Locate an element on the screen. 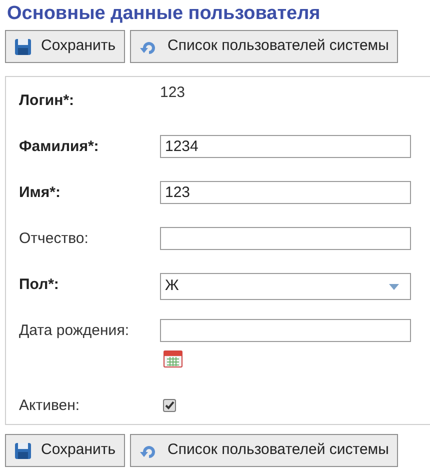  text-field: 123 is located at coordinates (285, 192).